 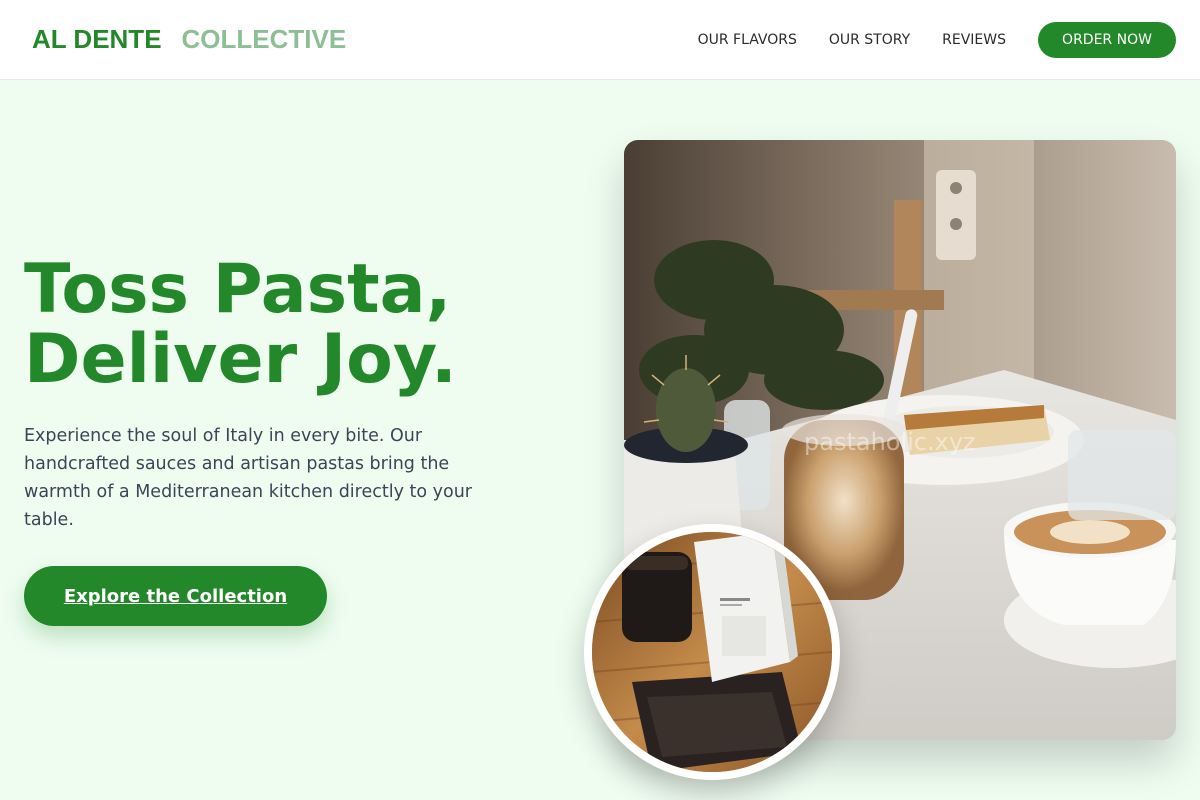 What do you see at coordinates (869, 40) in the screenshot?
I see `nav-link-our-story: OUR STORY` at bounding box center [869, 40].